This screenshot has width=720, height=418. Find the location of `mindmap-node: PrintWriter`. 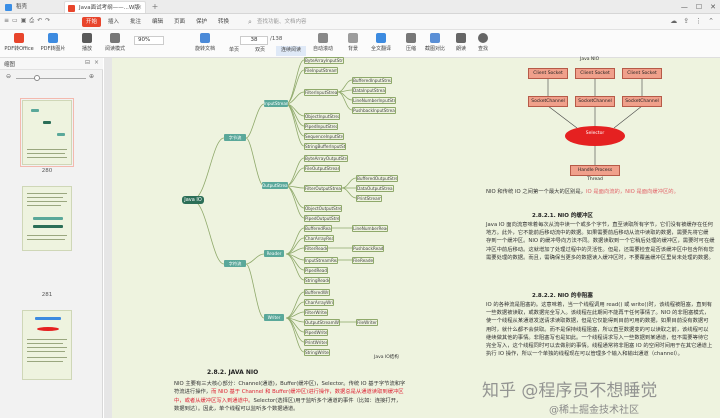

mindmap-node: PrintWriter is located at coordinates (316, 342).